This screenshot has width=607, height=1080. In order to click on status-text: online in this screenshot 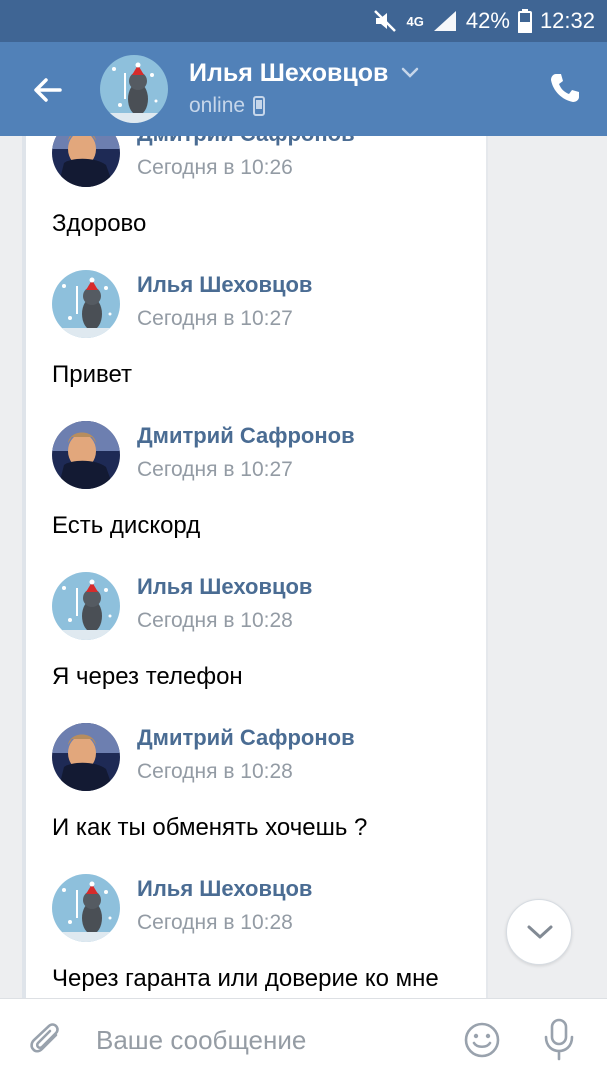, I will do `click(217, 105)`.